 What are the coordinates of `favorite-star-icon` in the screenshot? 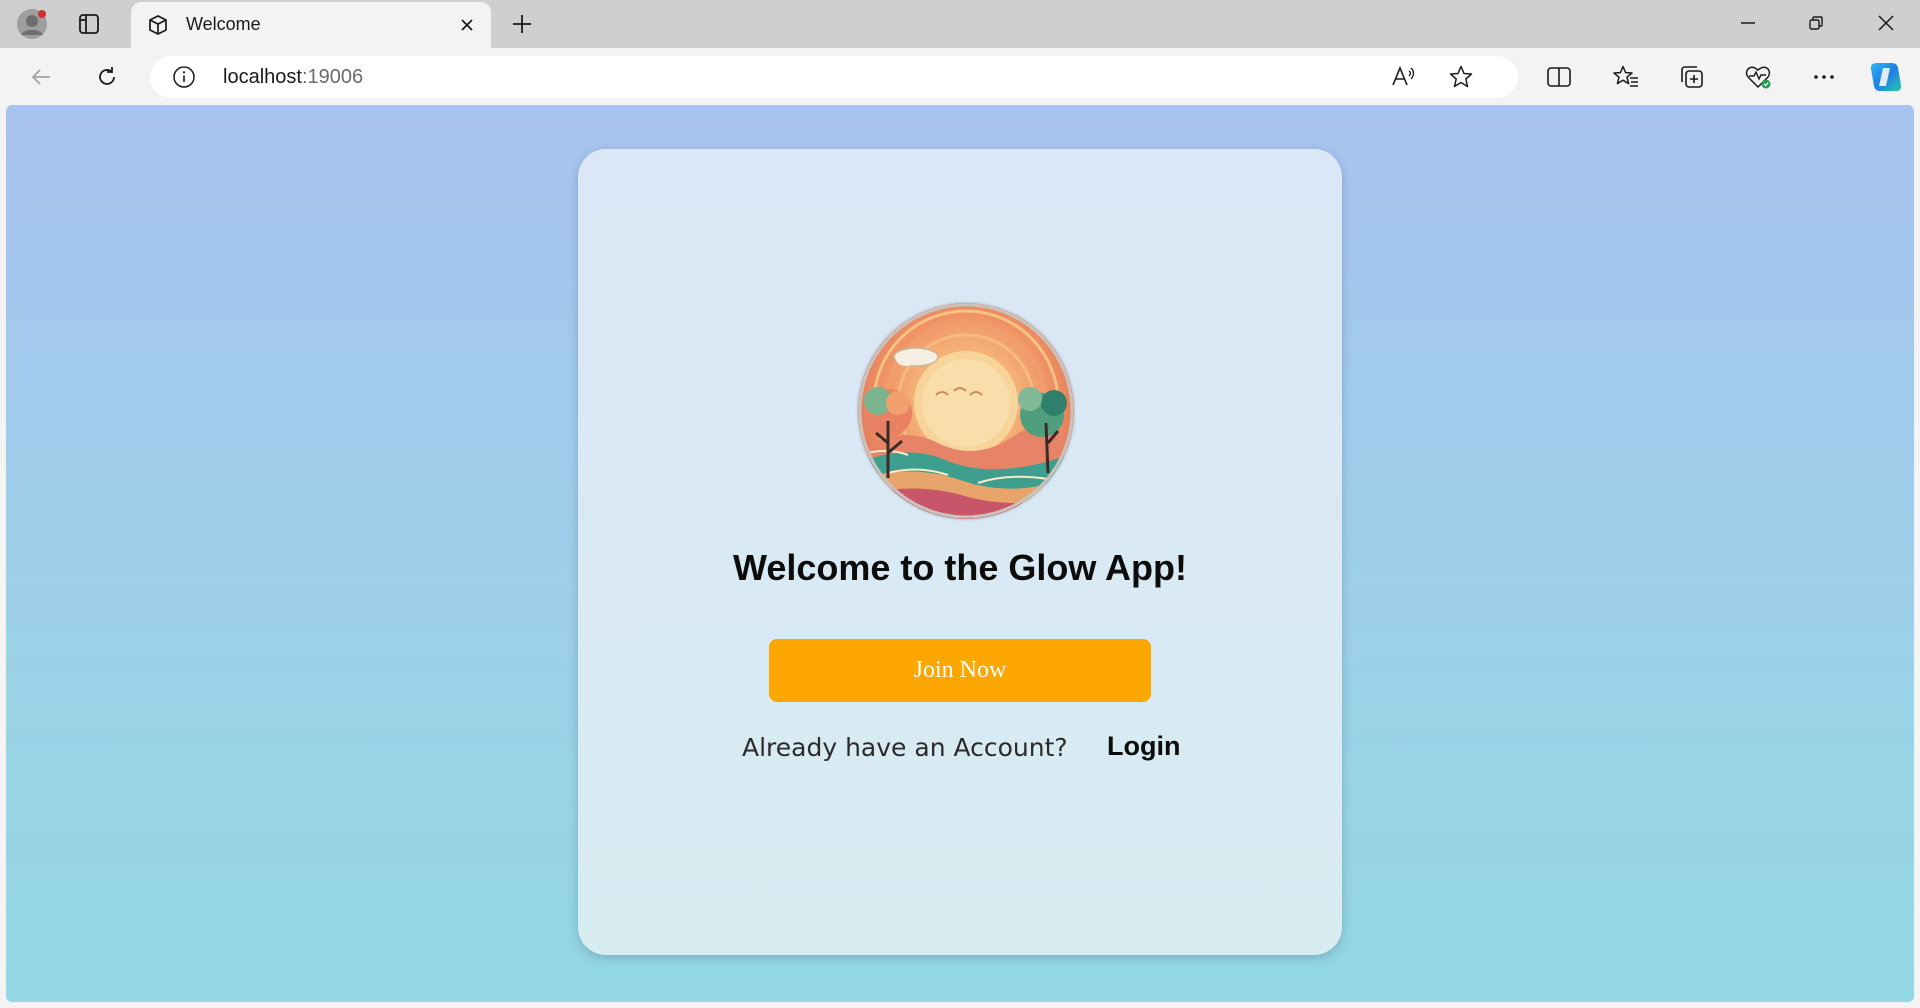 It's located at (1461, 77).